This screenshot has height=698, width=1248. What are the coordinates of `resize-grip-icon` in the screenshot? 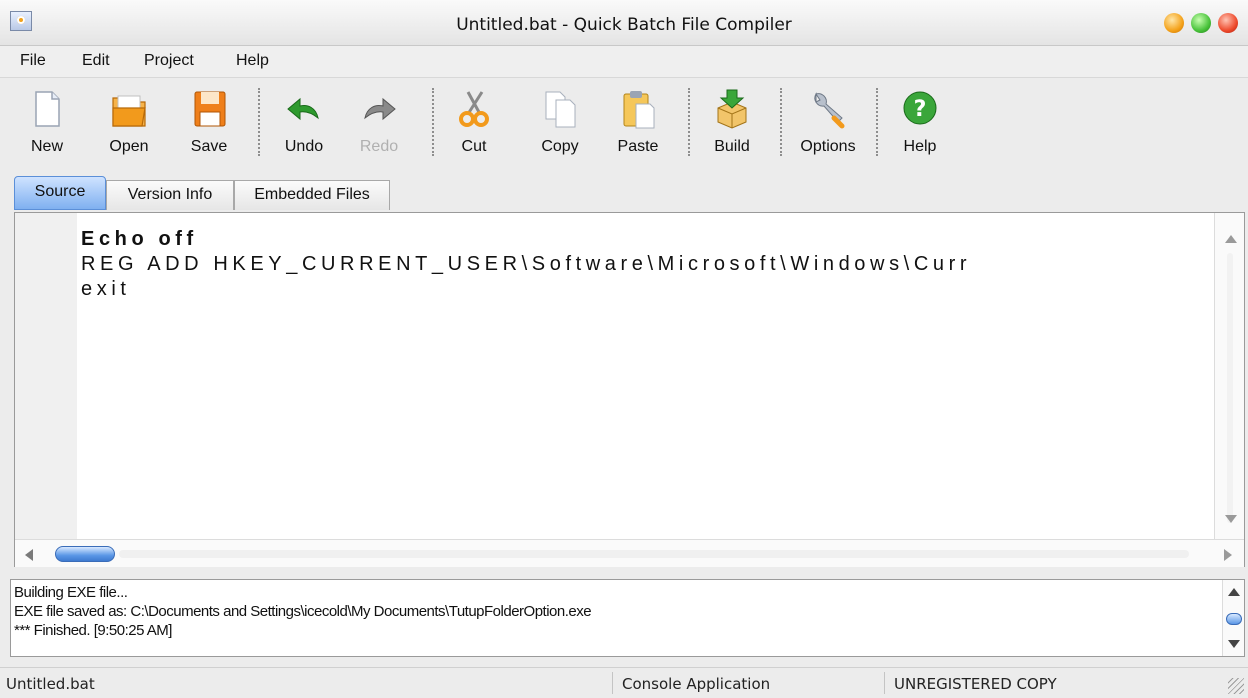 It's located at (1236, 686).